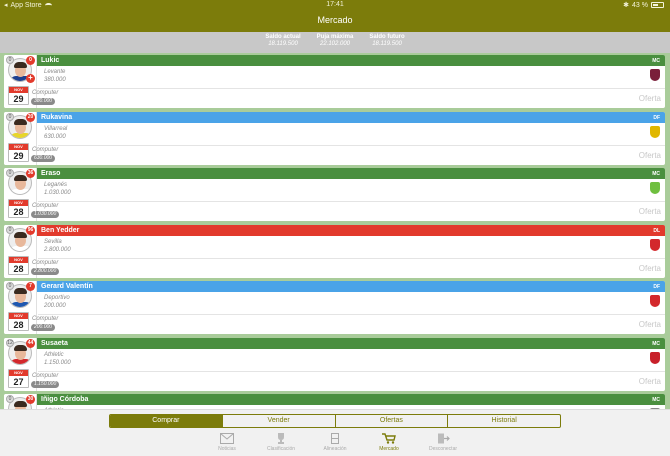 Image resolution: width=670 pixels, height=456 pixels. I want to click on segment-bar: Comprar Vender Ofertas Historial, so click(335, 420).